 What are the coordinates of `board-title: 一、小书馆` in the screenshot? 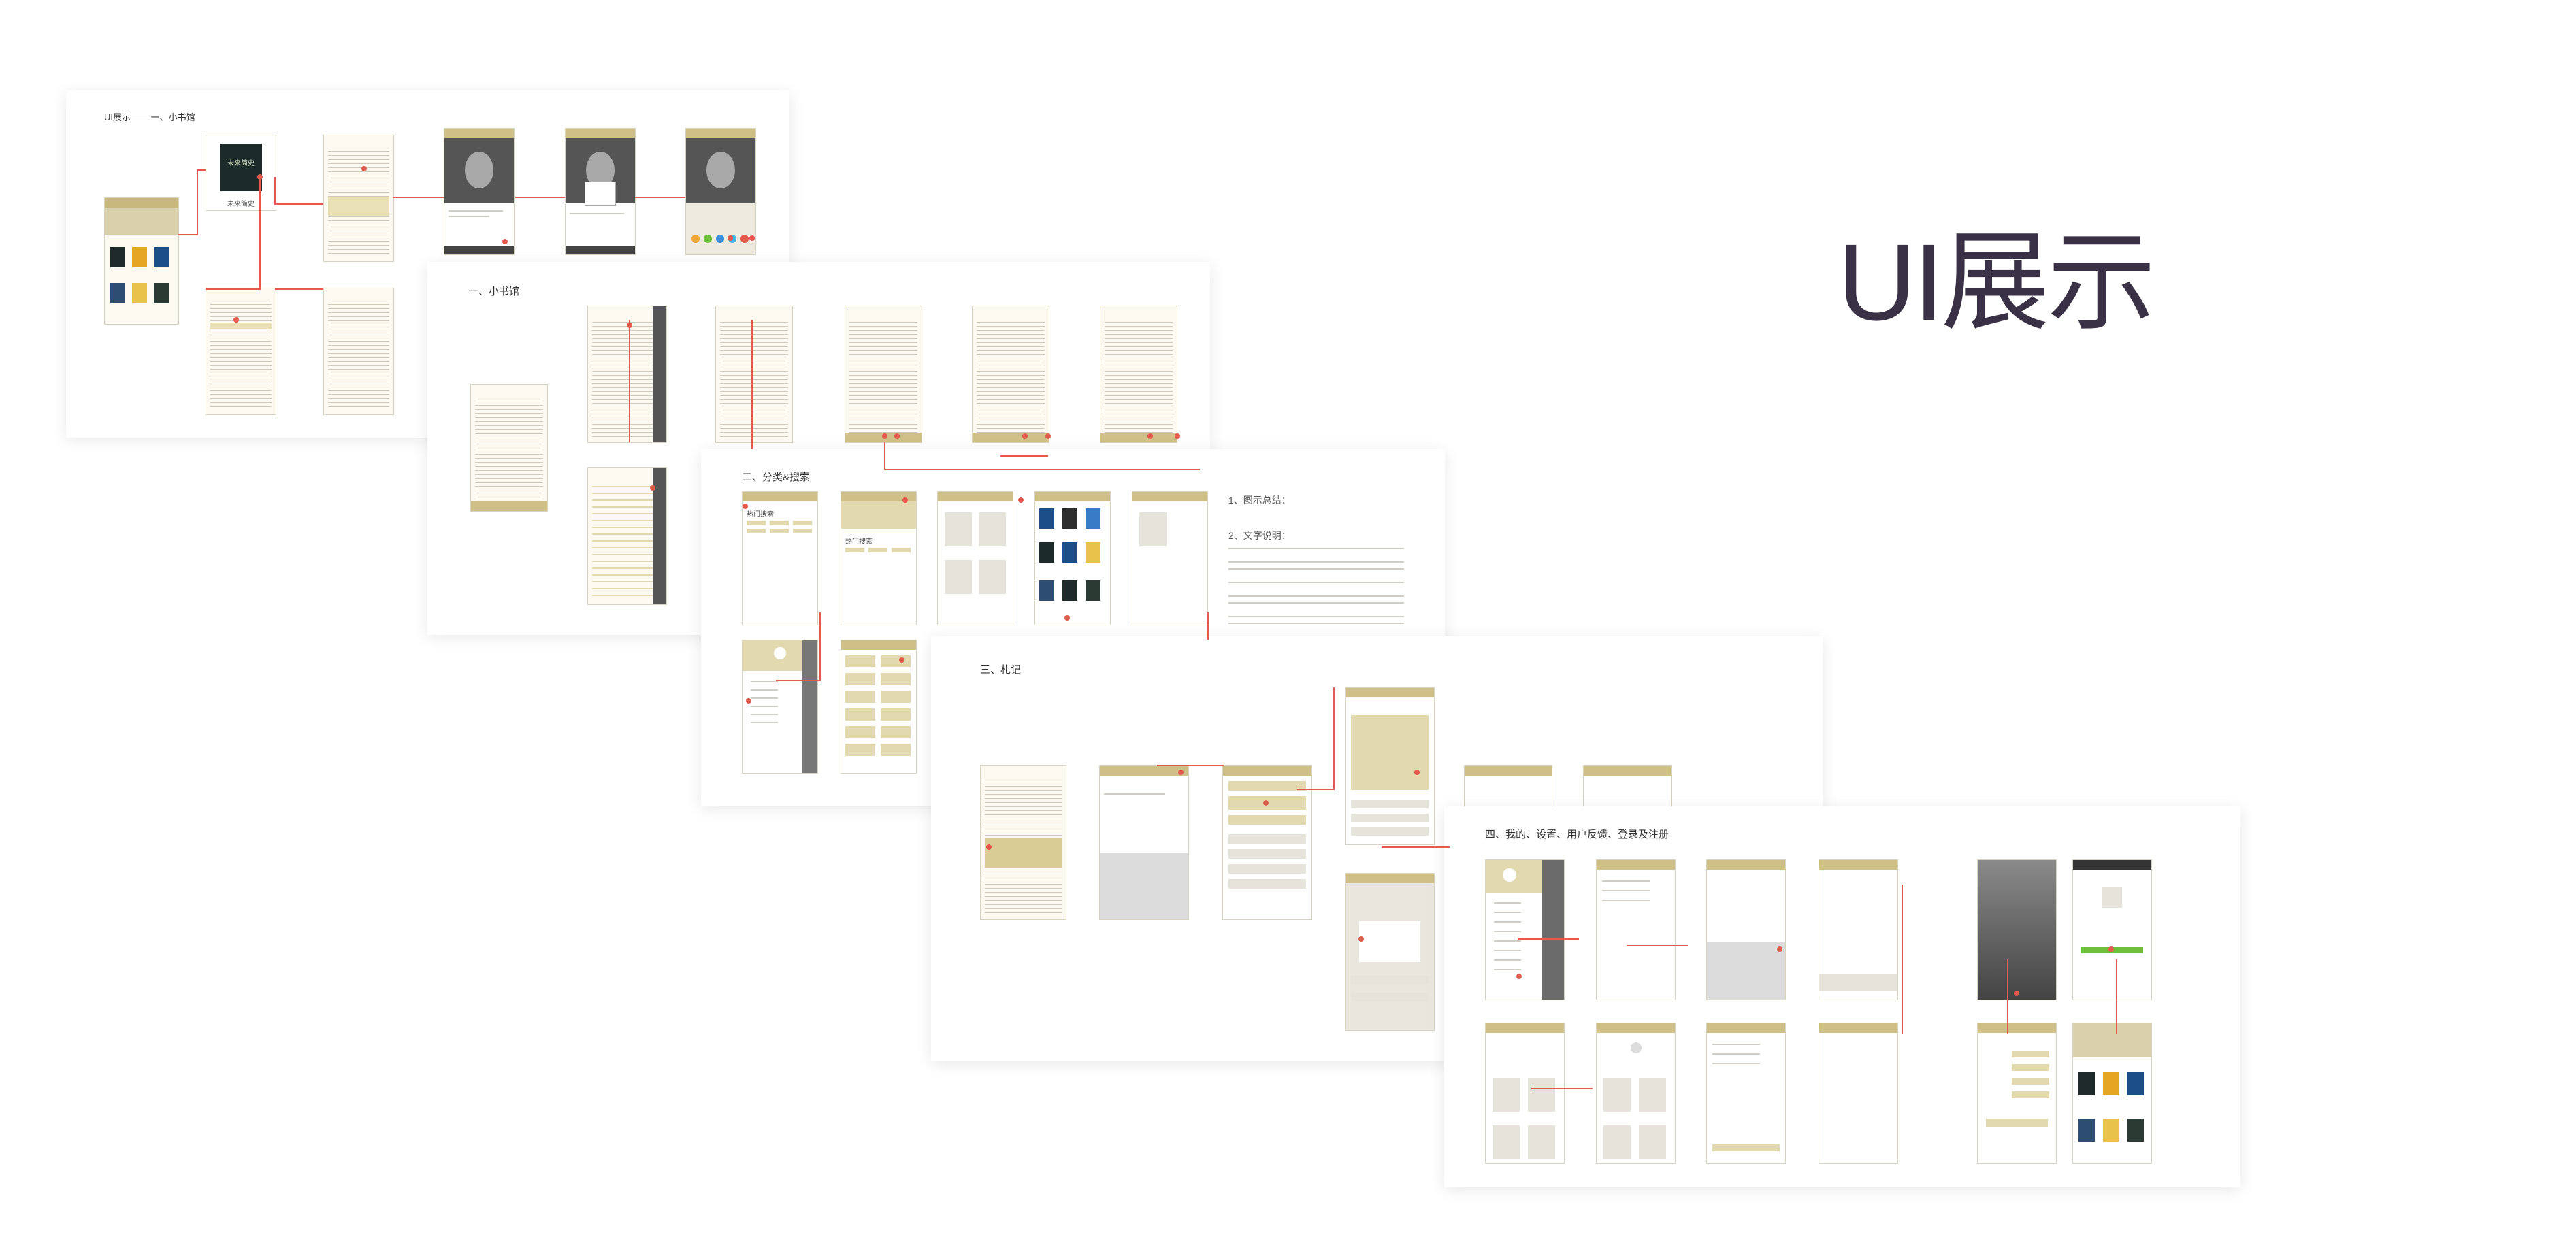 It's located at (494, 291).